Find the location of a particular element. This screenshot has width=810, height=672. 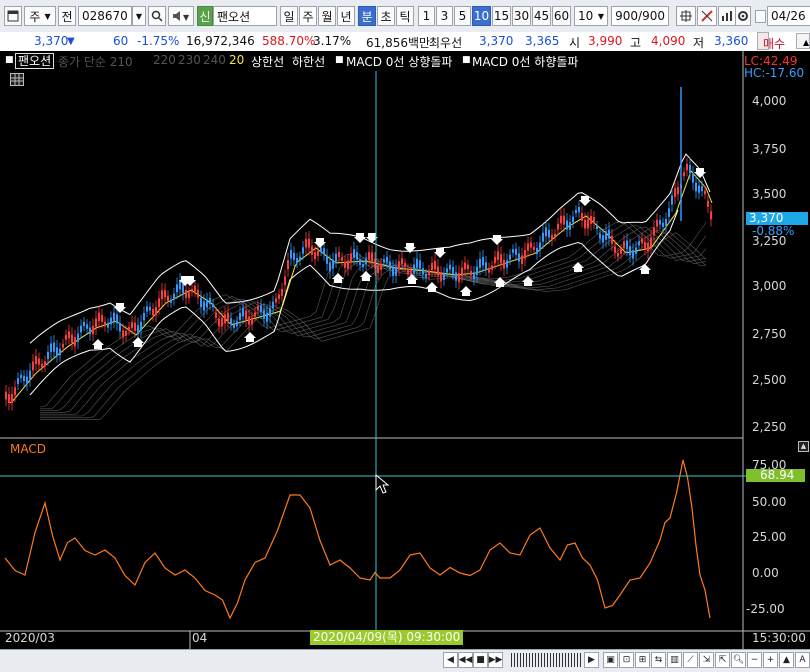

interval-60-button: 60 is located at coordinates (561, 16).